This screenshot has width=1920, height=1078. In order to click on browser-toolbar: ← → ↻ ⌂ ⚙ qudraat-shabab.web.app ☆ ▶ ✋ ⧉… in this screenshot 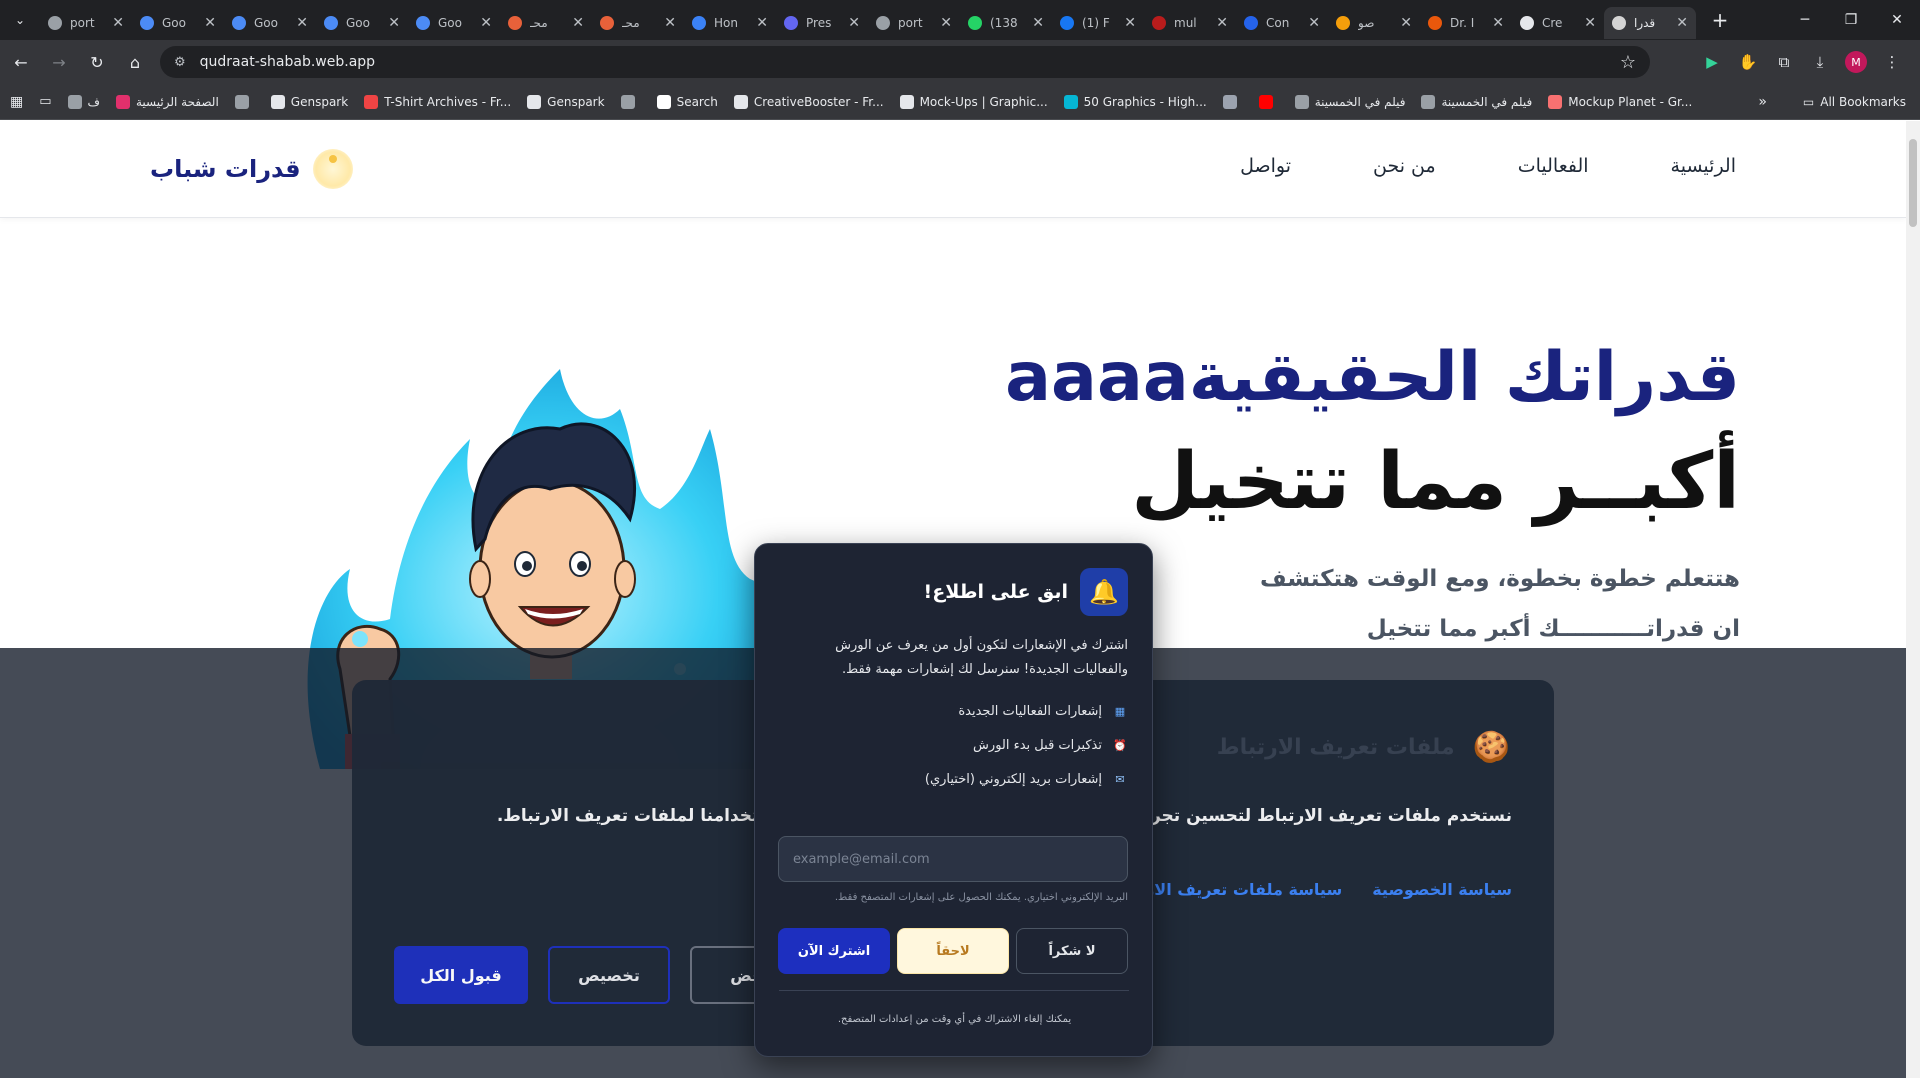, I will do `click(960, 62)`.